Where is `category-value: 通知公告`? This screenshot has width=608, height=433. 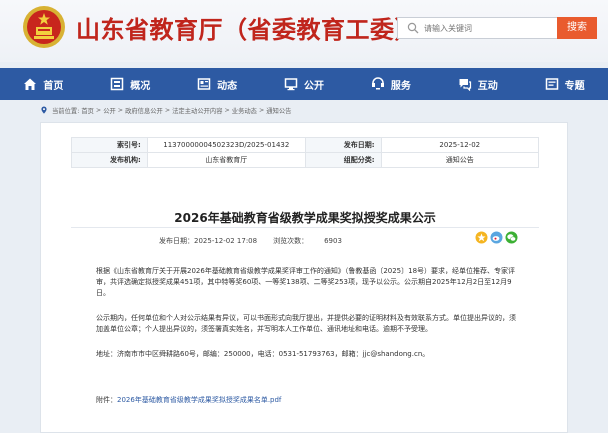 category-value: 通知公告 is located at coordinates (460, 160).